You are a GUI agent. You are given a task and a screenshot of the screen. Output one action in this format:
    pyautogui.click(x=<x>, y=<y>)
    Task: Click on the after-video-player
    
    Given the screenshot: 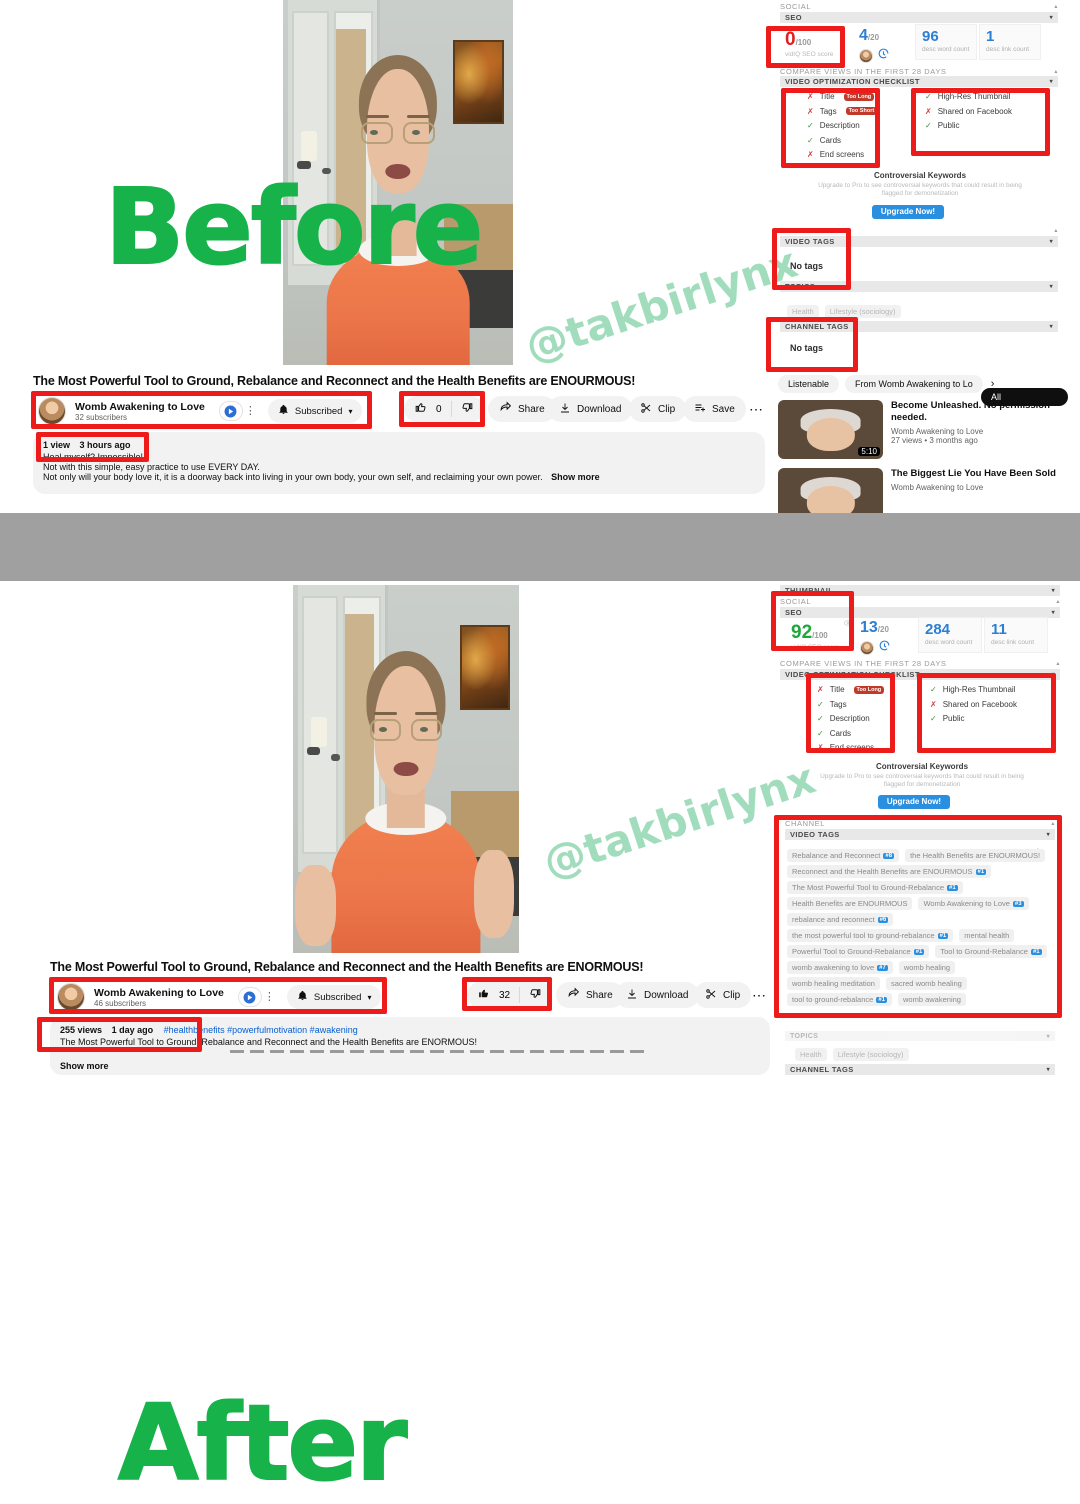 What is the action you would take?
    pyautogui.click(x=406, y=769)
    